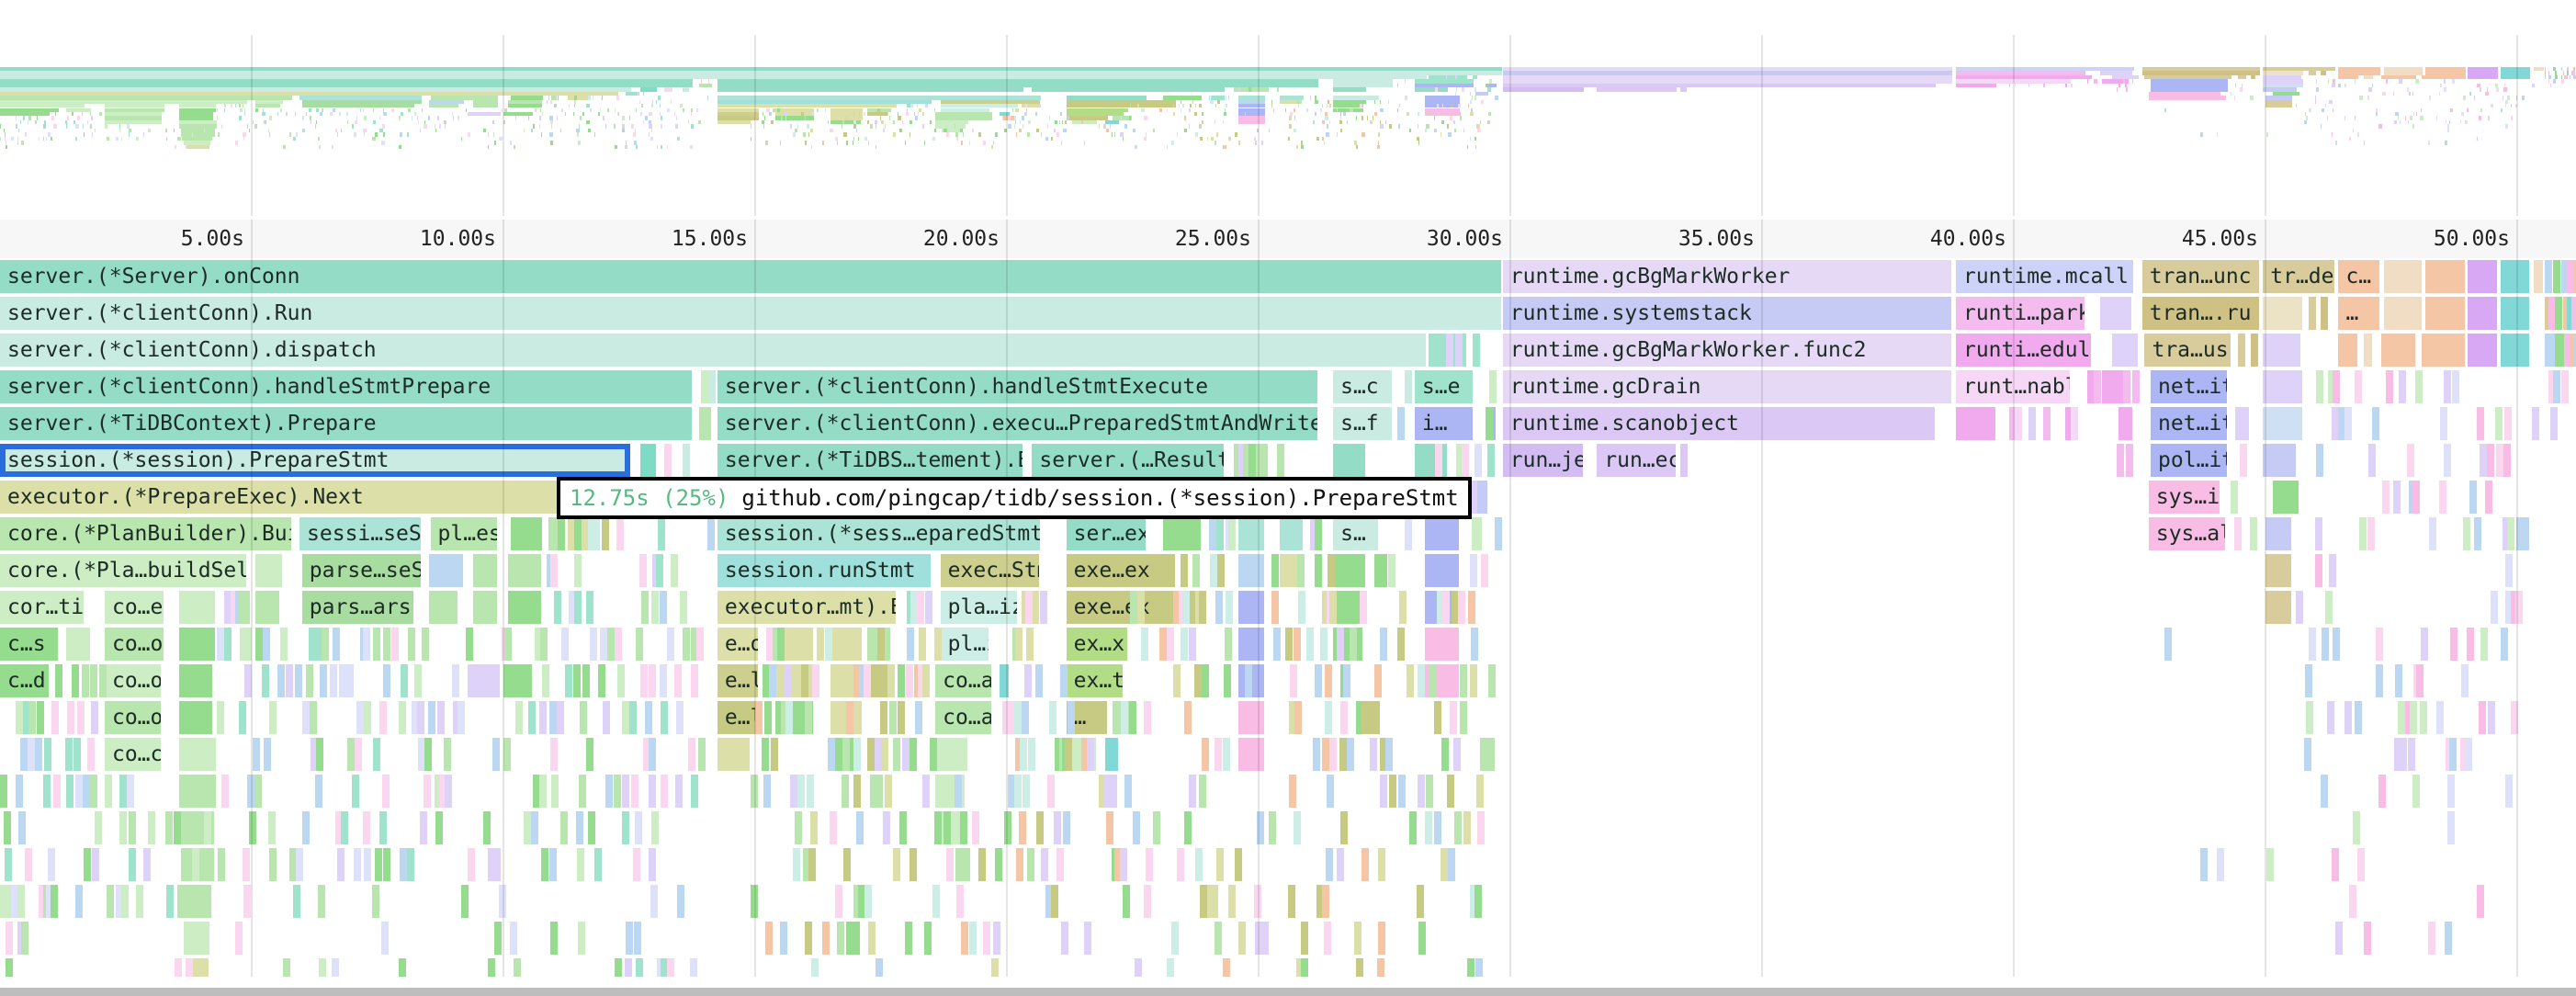  Describe the element at coordinates (738, 644) in the screenshot. I see `flame-frame: e…o` at that location.